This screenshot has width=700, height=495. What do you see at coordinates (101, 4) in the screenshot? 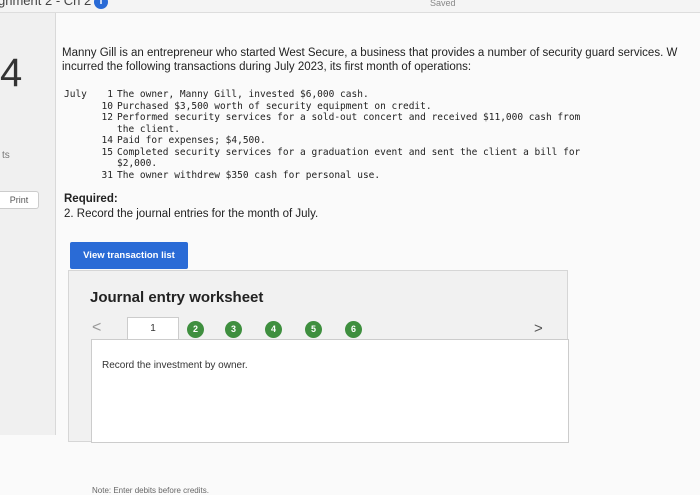
I see `info-icon: i` at bounding box center [101, 4].